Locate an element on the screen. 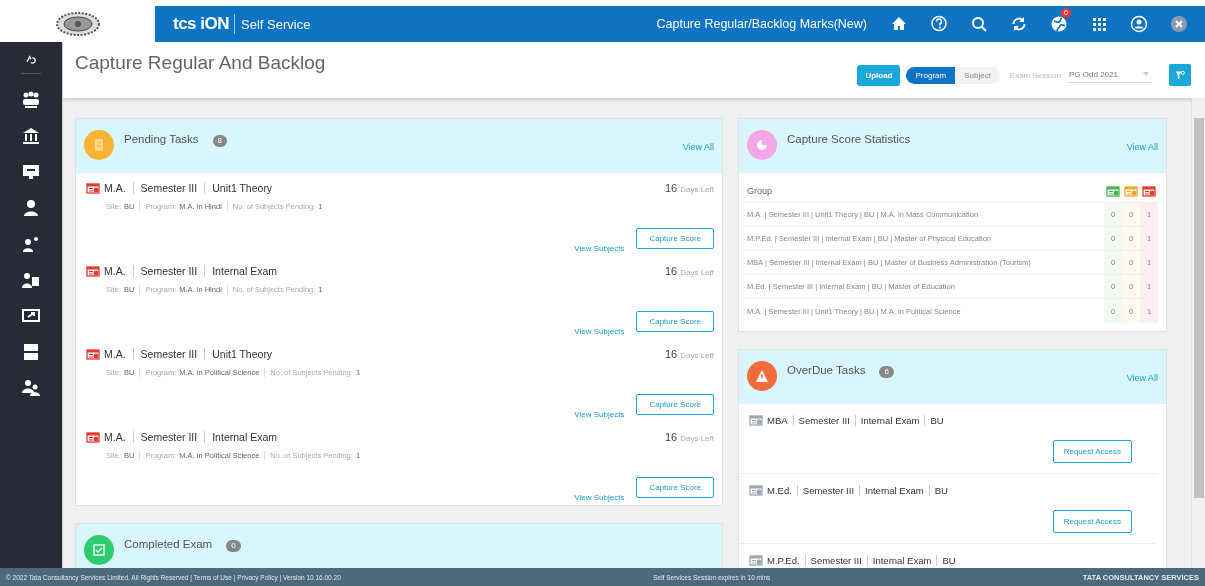 The width and height of the screenshot is (1205, 586). page-heading: Capture Regular And Backlog is located at coordinates (200, 63).